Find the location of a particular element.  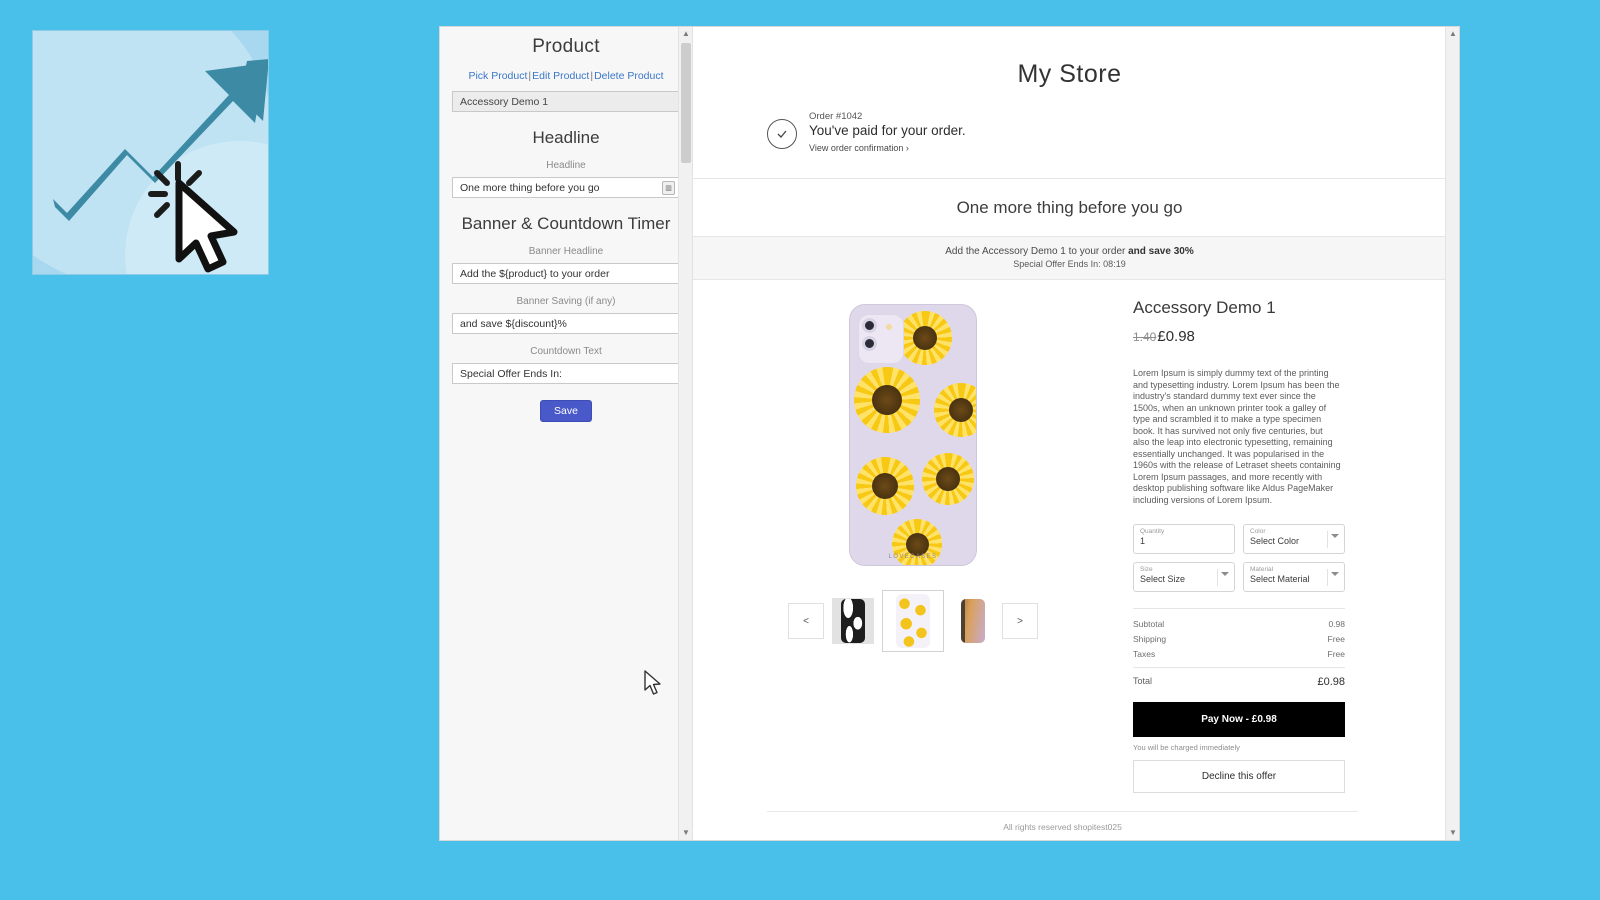

color-divider is located at coordinates (1327, 540).